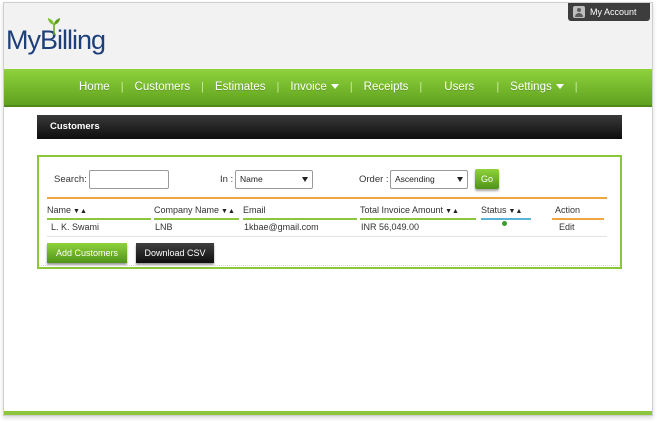  What do you see at coordinates (568, 210) in the screenshot?
I see `col-action-label: Action` at bounding box center [568, 210].